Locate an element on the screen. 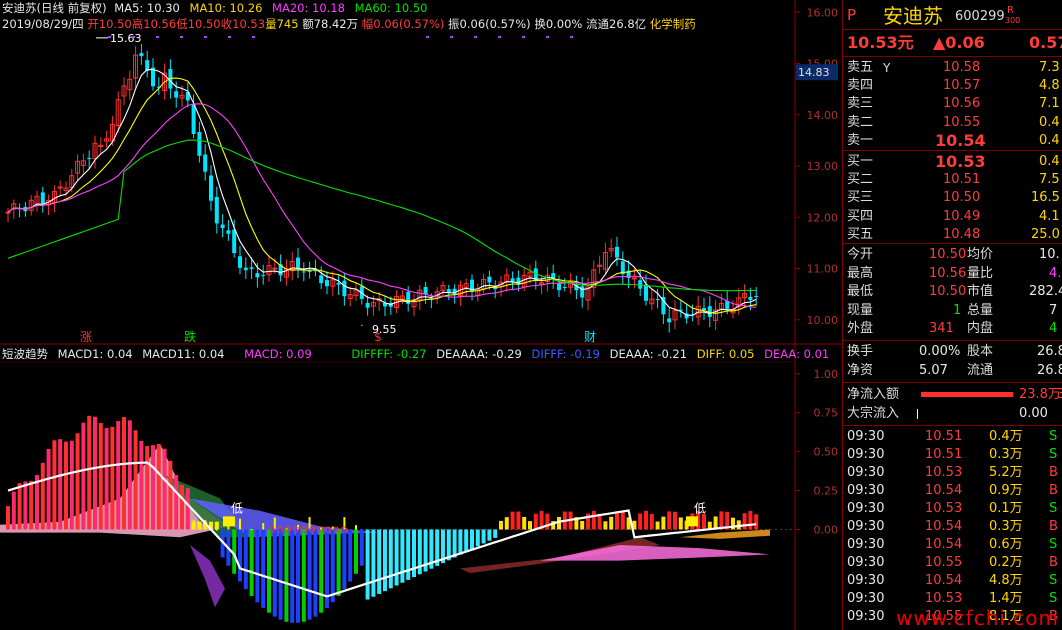  bid-price: 10.50 is located at coordinates (962, 198).